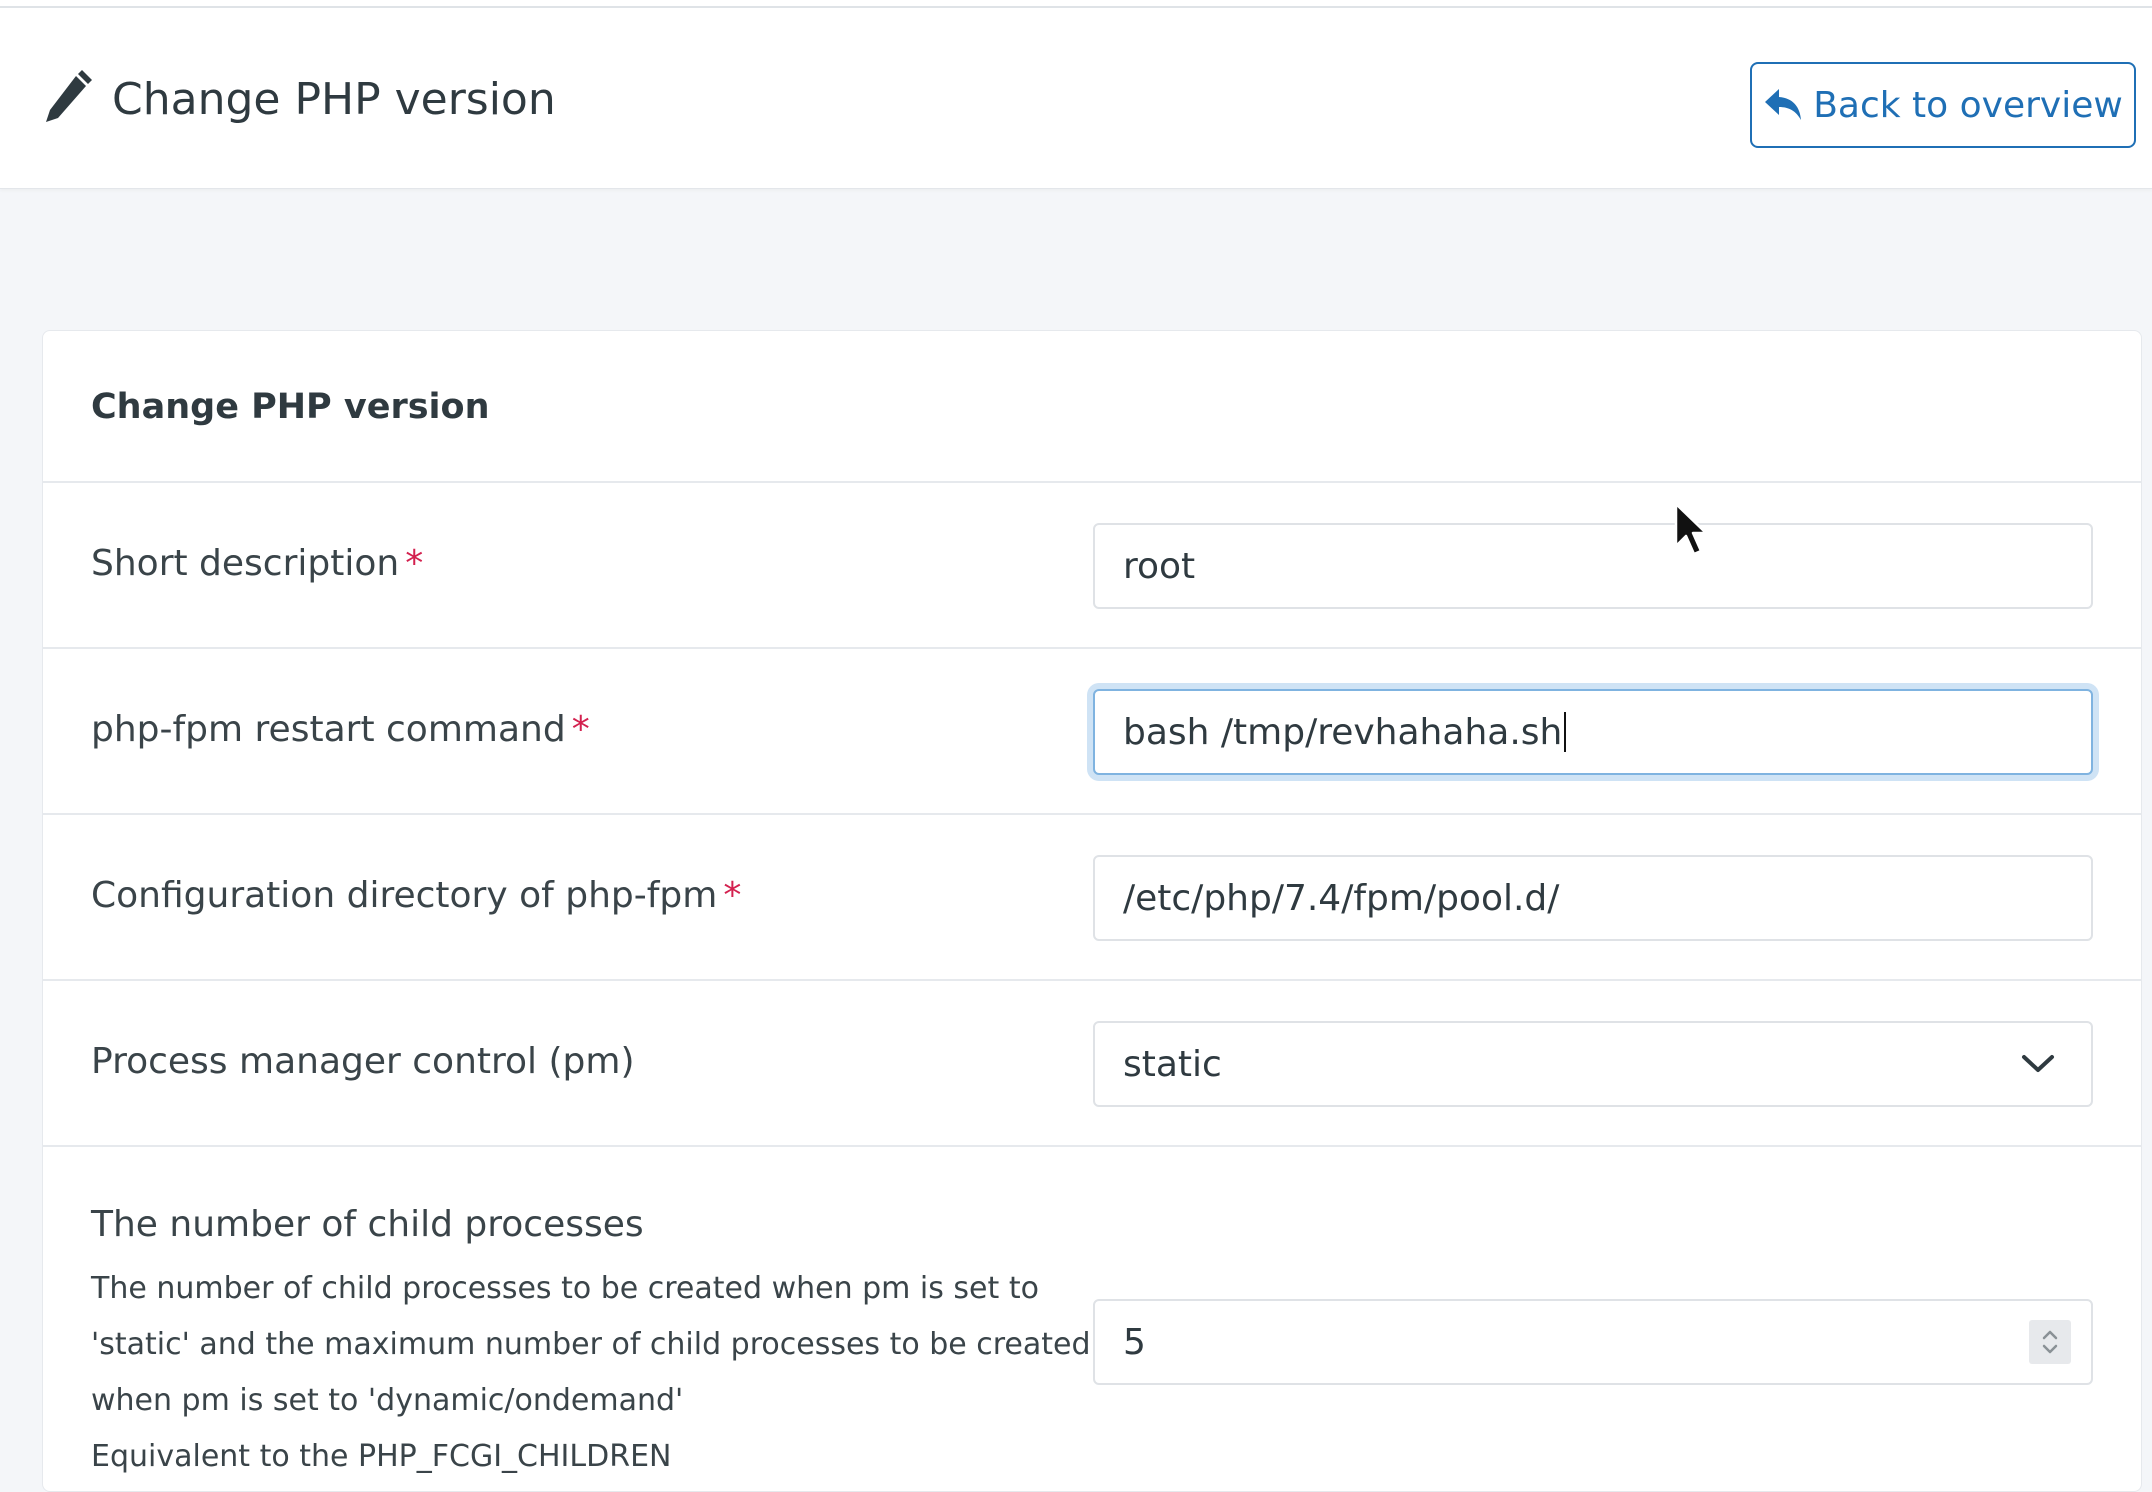 This screenshot has height=1492, width=2152. I want to click on child-processes-value: 5, so click(1134, 1342).